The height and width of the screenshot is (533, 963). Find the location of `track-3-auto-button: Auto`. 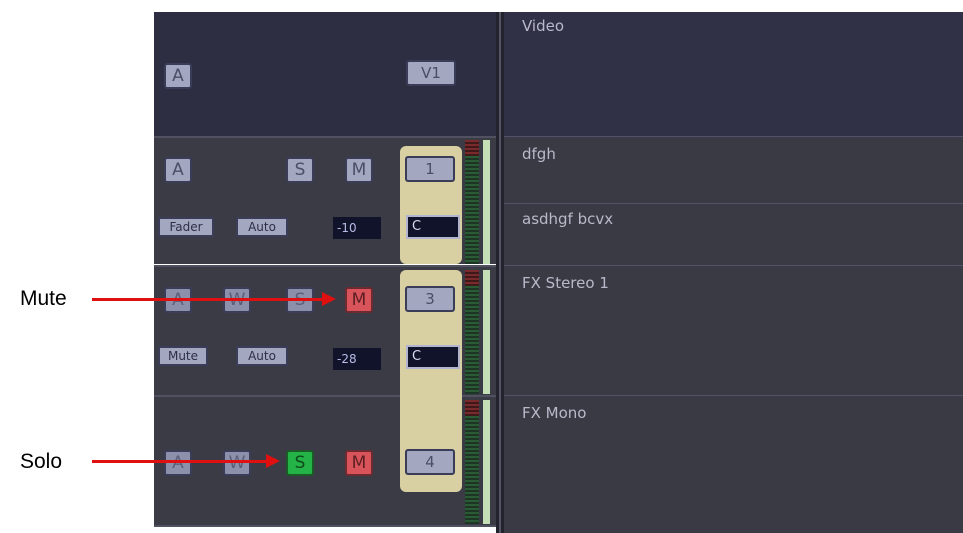

track-3-auto-button: Auto is located at coordinates (262, 356).